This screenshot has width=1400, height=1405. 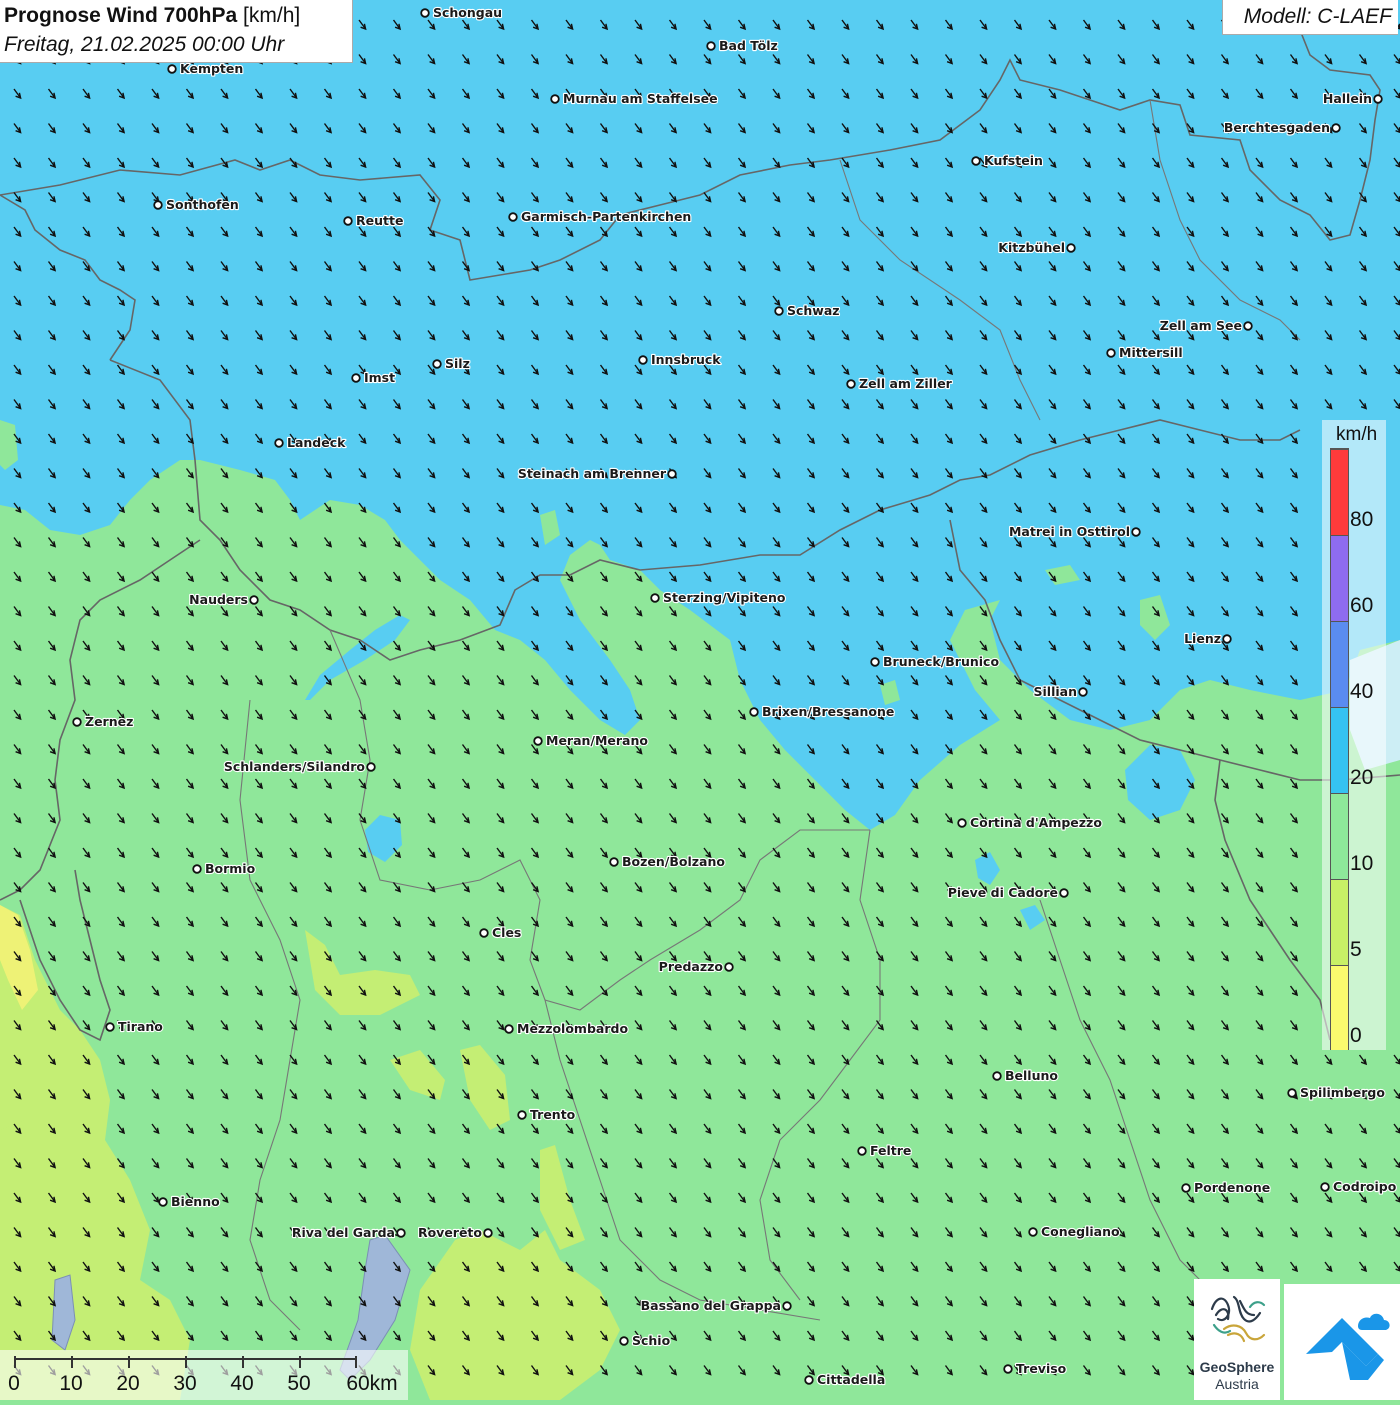 What do you see at coordinates (1362, 777) in the screenshot?
I see `legend-tick-20: 20` at bounding box center [1362, 777].